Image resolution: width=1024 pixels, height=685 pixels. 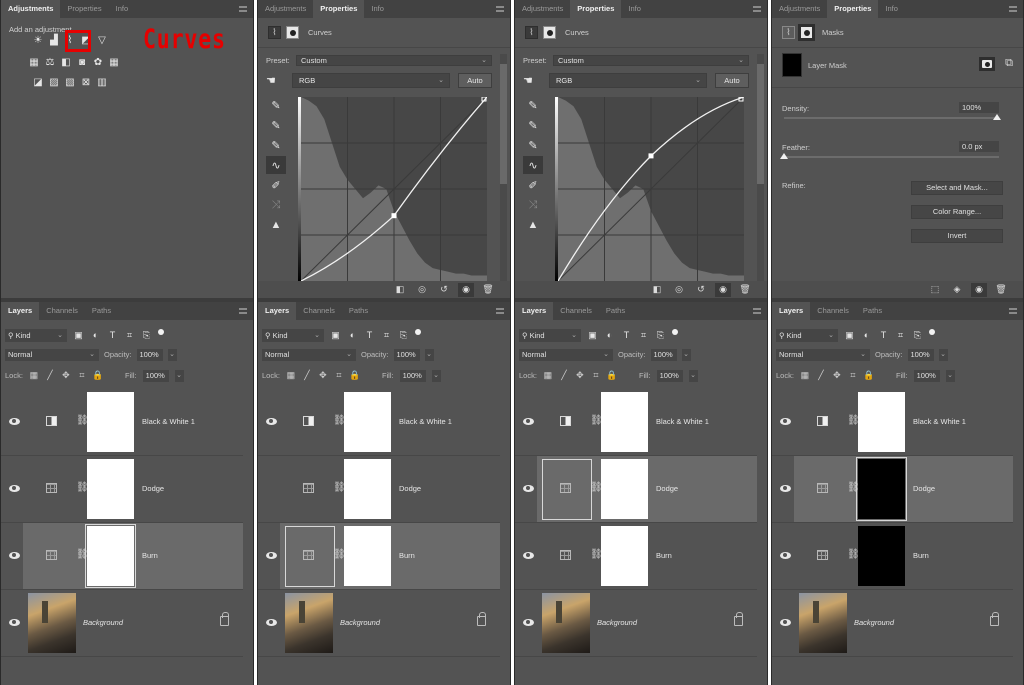 I want to click on auto-button: Auto, so click(x=475, y=80).